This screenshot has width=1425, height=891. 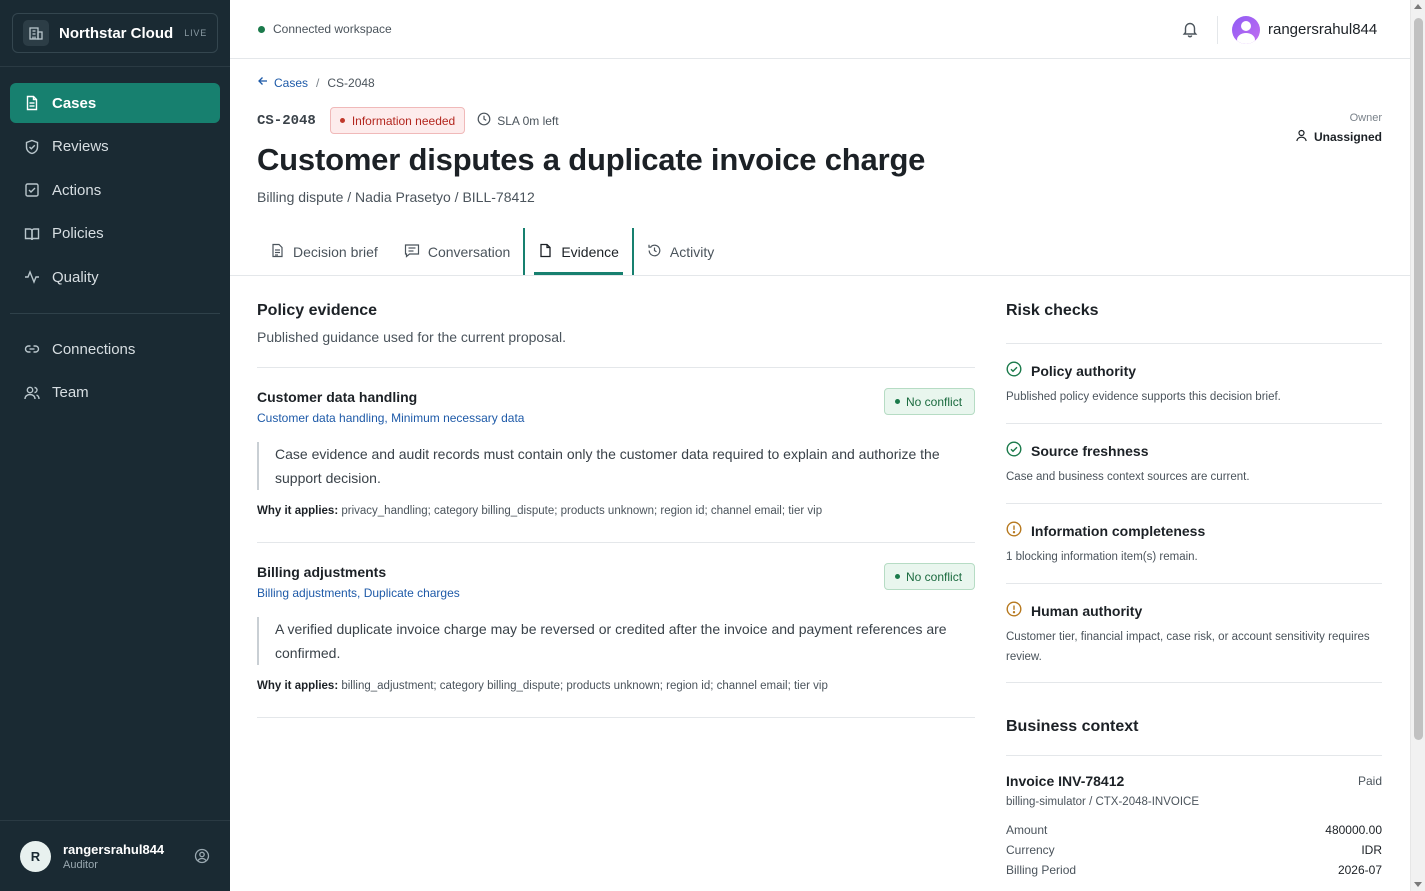 I want to click on policy-name: Billing adjustments, so click(x=322, y=572).